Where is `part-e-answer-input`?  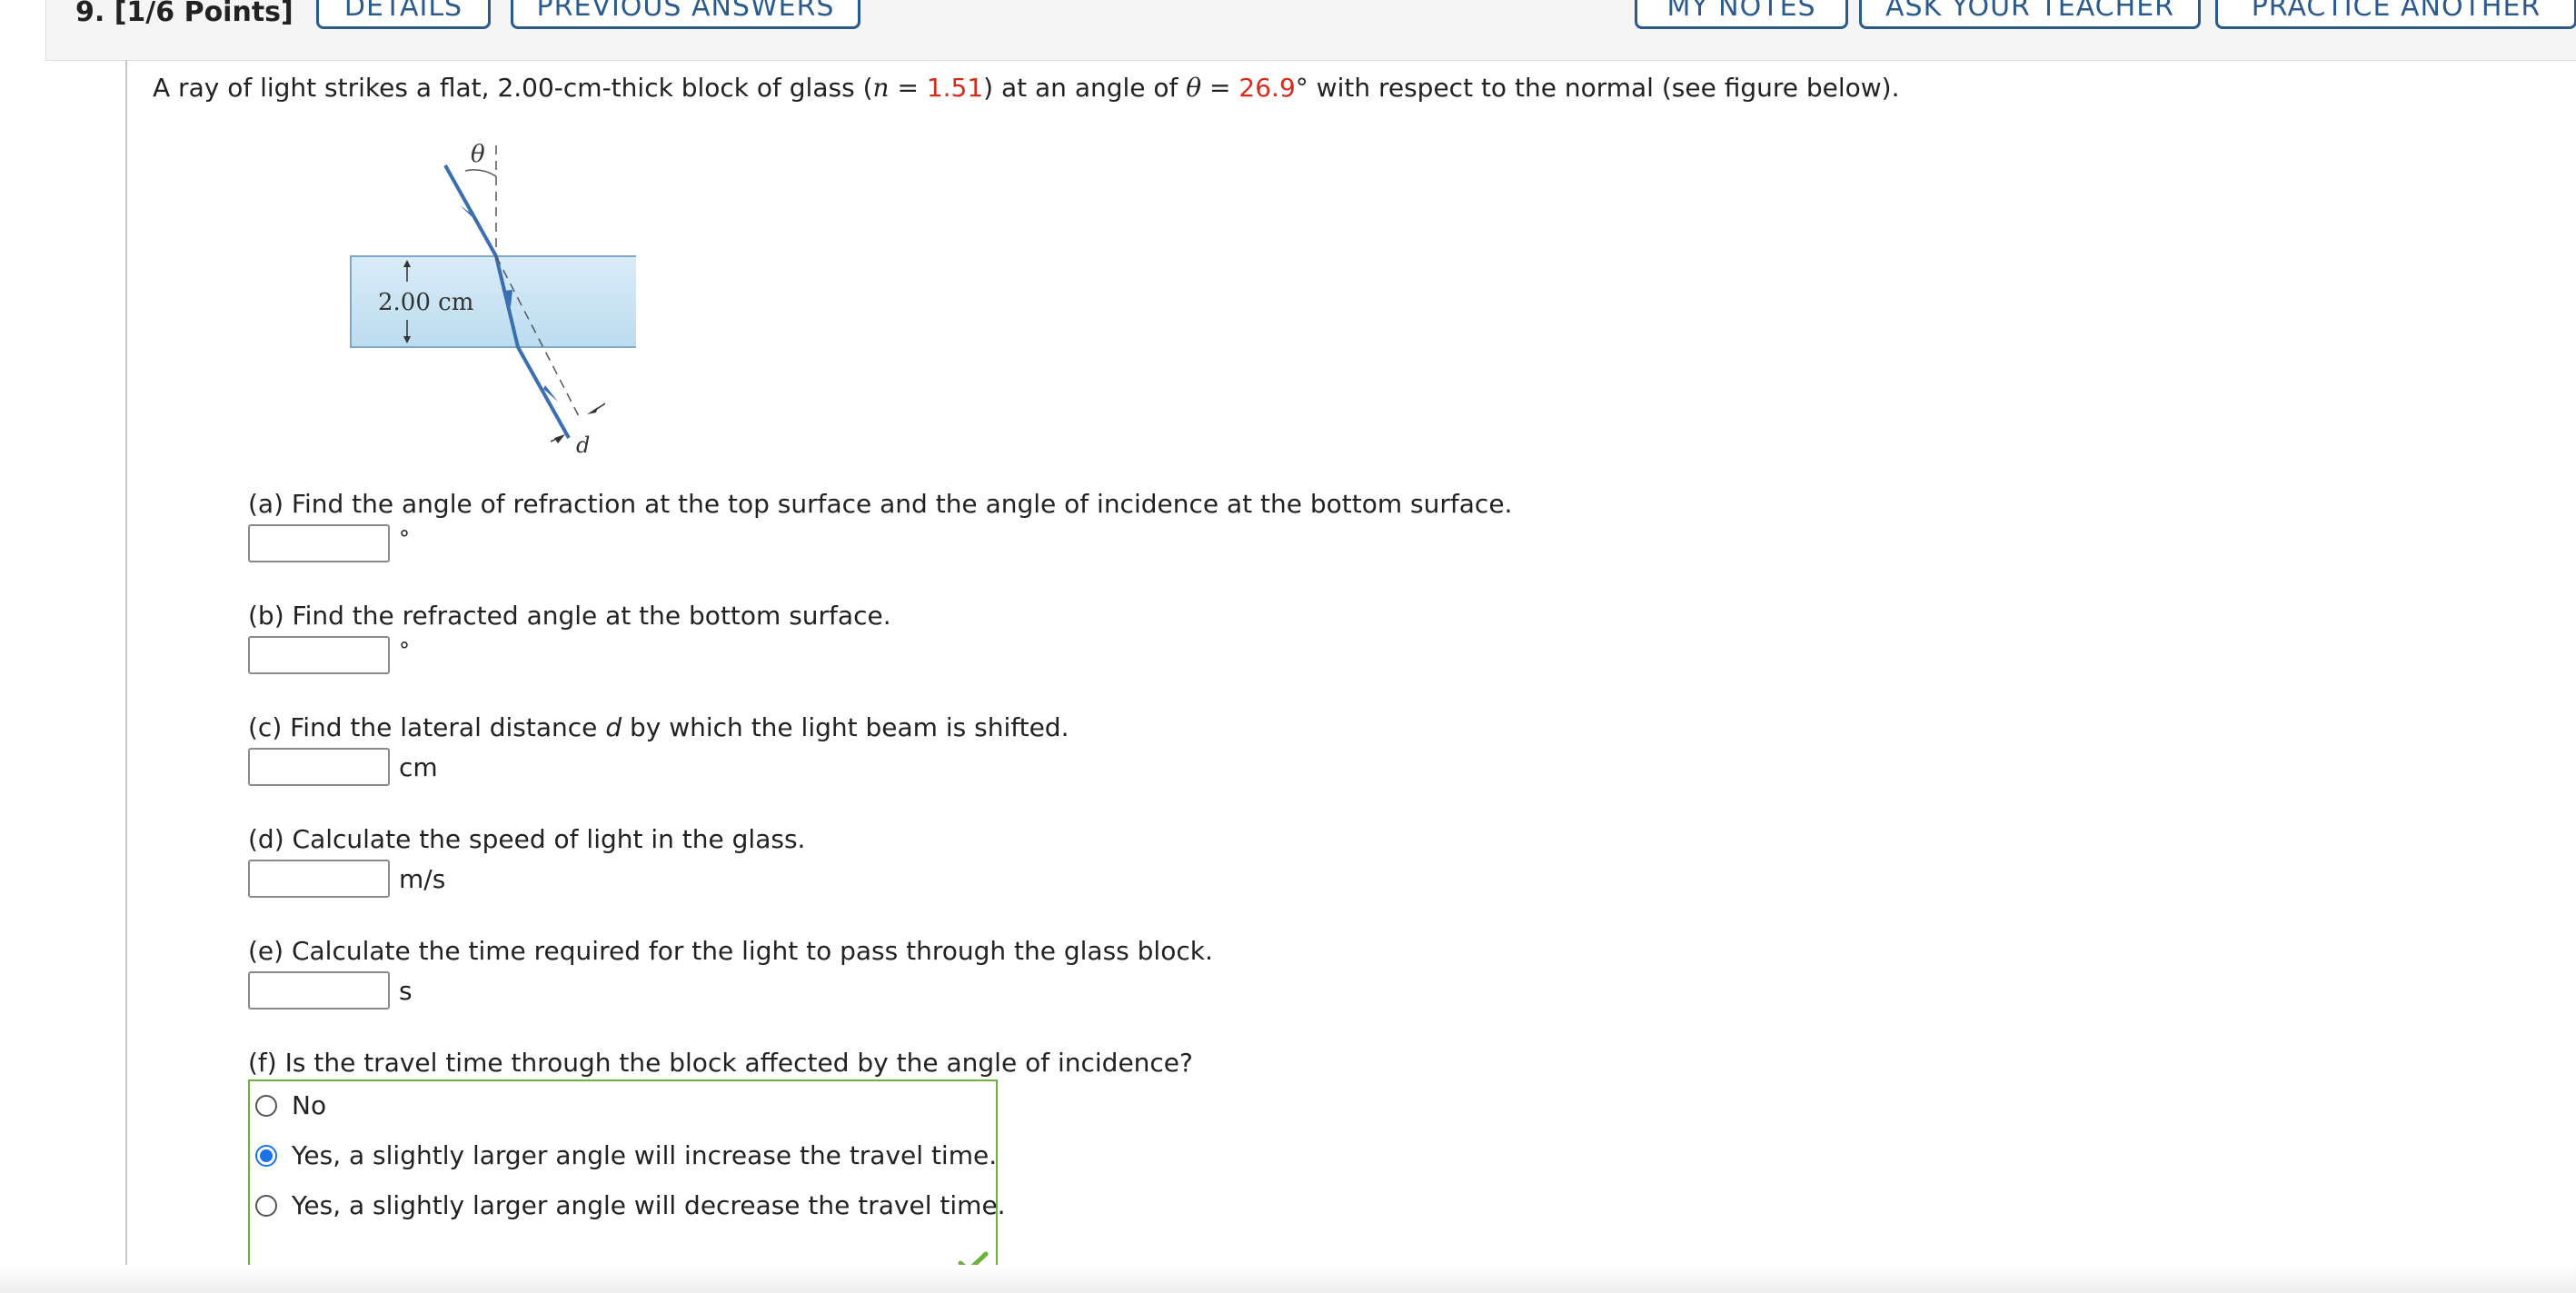 part-e-answer-input is located at coordinates (319, 990).